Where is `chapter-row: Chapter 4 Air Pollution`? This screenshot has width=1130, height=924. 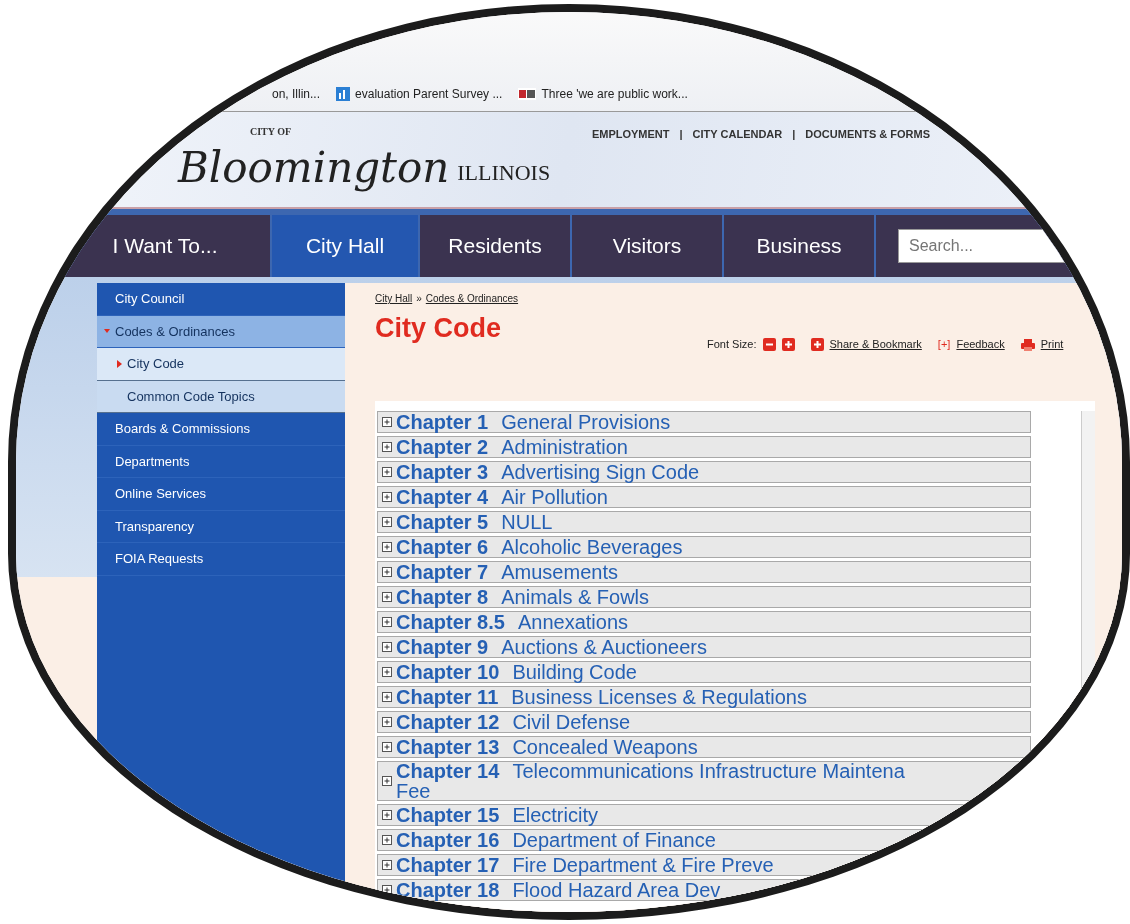
chapter-row: Chapter 4 Air Pollution is located at coordinates (704, 496).